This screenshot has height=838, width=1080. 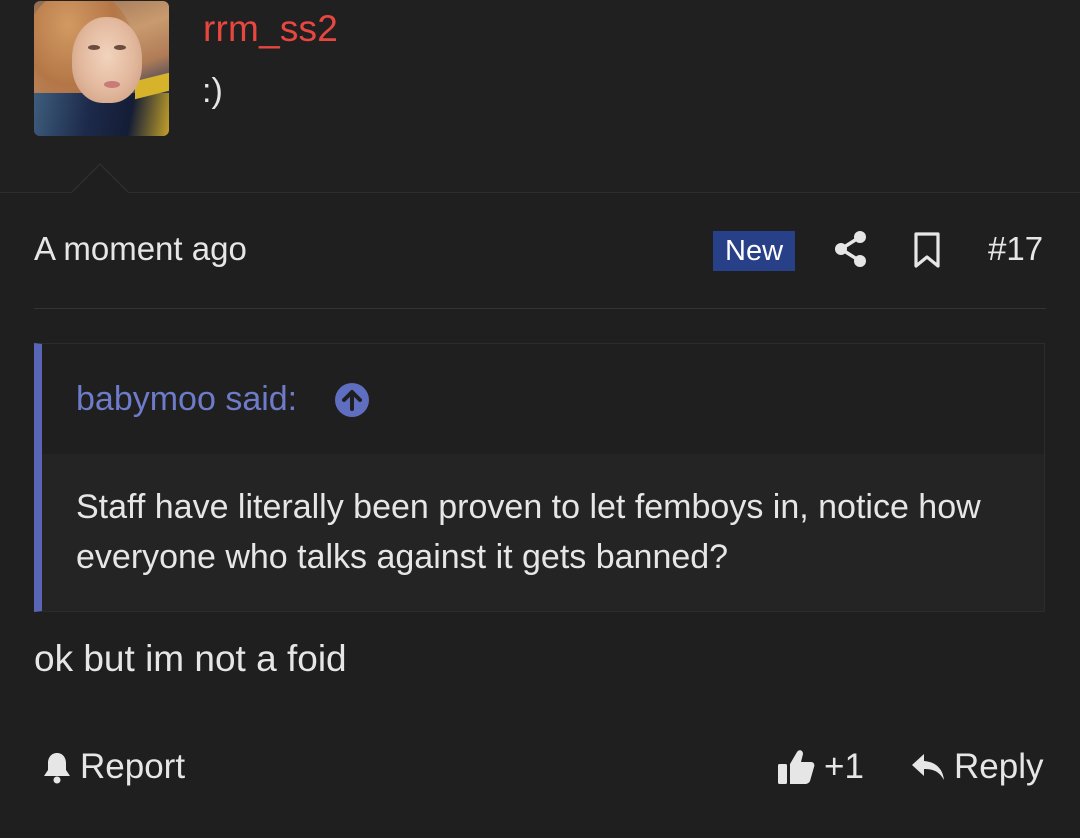 I want to click on post-time-link: A moment ago, so click(x=140, y=249).